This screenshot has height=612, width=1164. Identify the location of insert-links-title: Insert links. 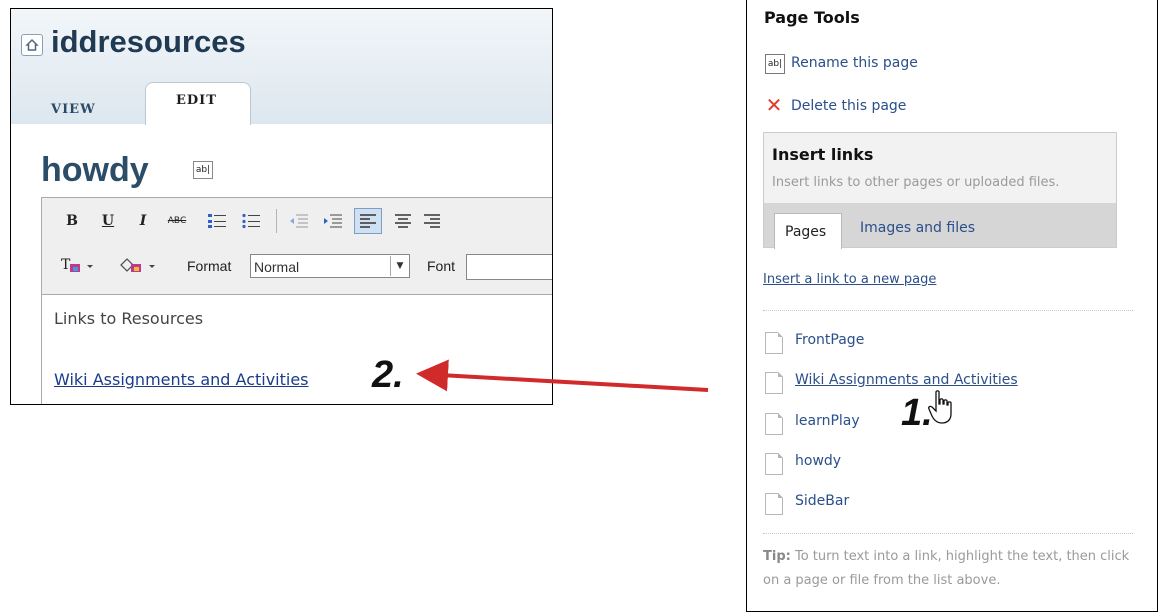
(823, 154).